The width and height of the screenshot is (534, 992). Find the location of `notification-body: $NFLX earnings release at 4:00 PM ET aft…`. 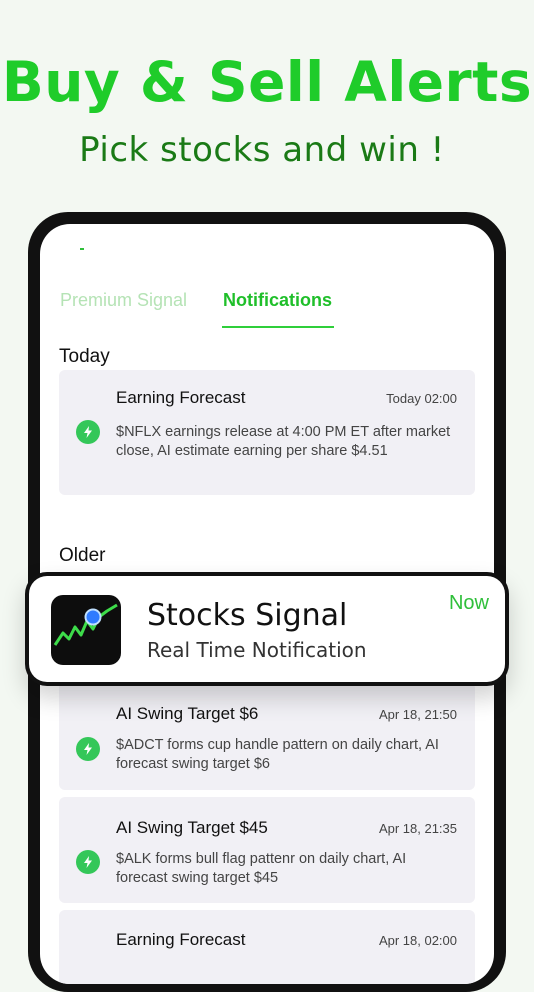

notification-body: $NFLX earnings release at 4:00 PM ET aft… is located at coordinates (283, 441).